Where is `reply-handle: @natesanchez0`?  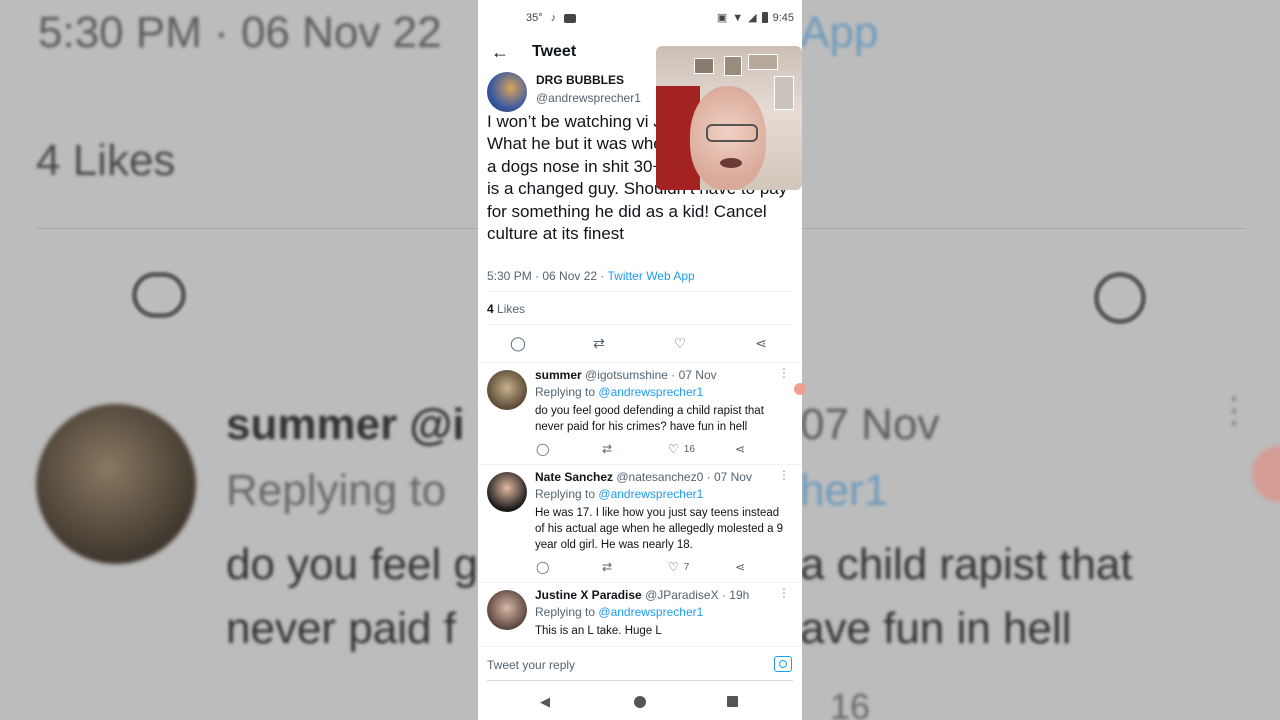 reply-handle: @natesanchez0 is located at coordinates (660, 477).